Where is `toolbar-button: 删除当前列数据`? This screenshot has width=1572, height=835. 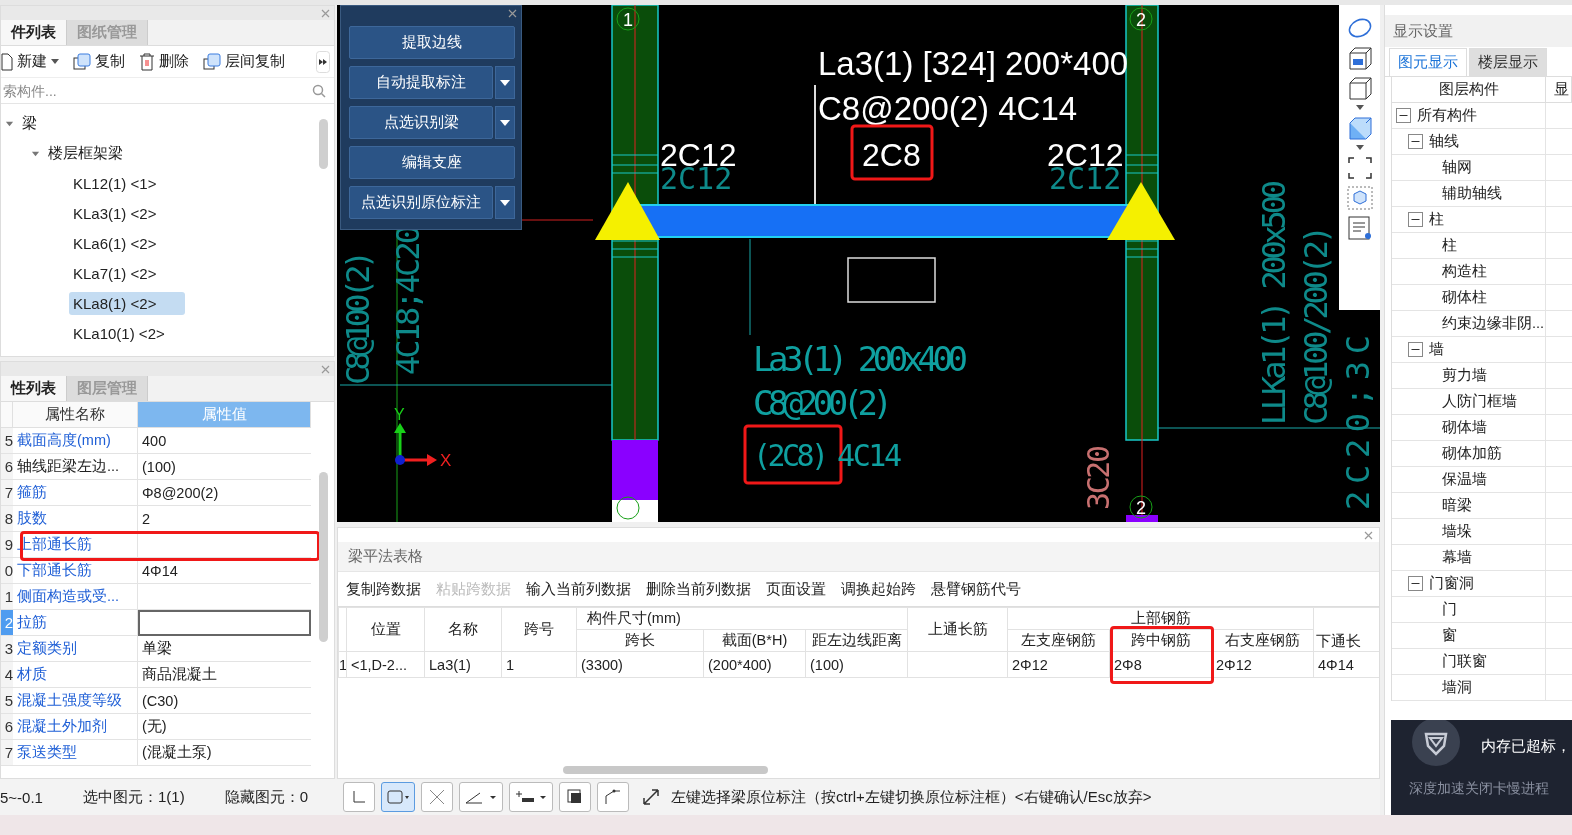
toolbar-button: 删除当前列数据 is located at coordinates (698, 589).